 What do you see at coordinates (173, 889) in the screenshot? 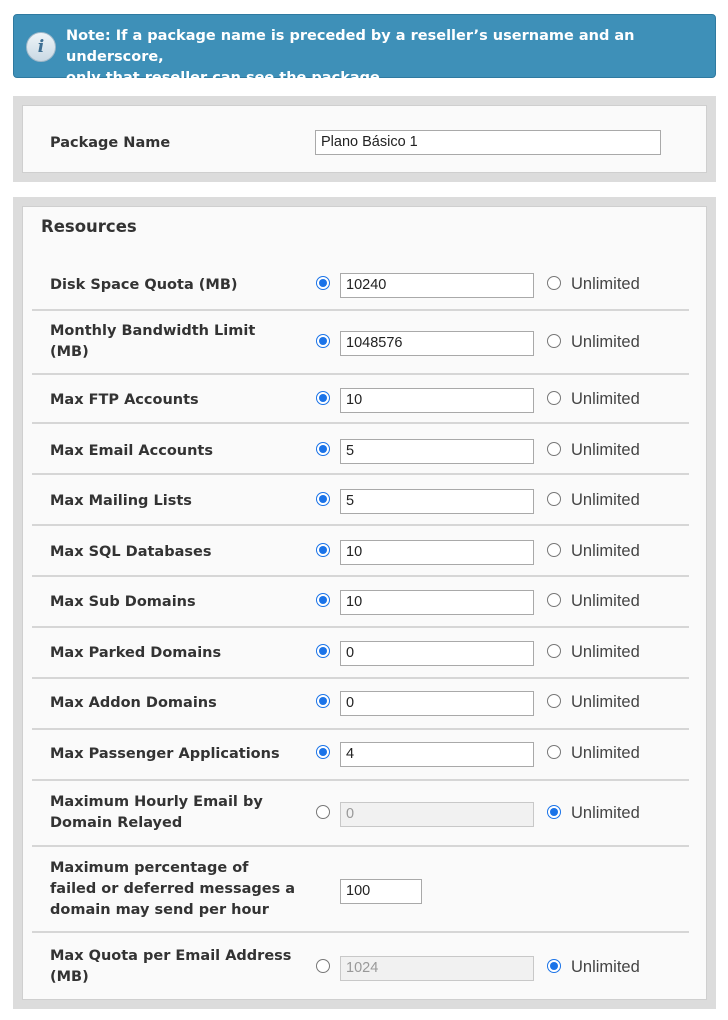
I see `resource-label-line2: failed or deferred messages a` at bounding box center [173, 889].